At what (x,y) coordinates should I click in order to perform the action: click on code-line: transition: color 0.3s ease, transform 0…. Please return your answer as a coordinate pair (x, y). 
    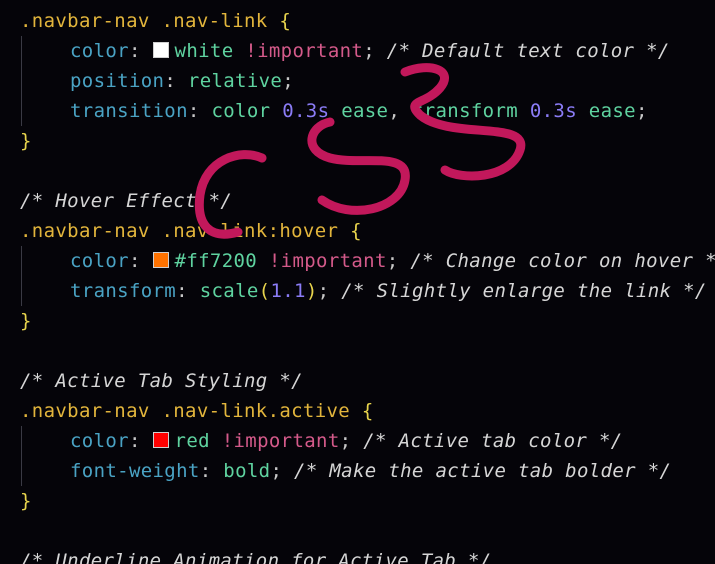
    Looking at the image, I should click on (324, 111).